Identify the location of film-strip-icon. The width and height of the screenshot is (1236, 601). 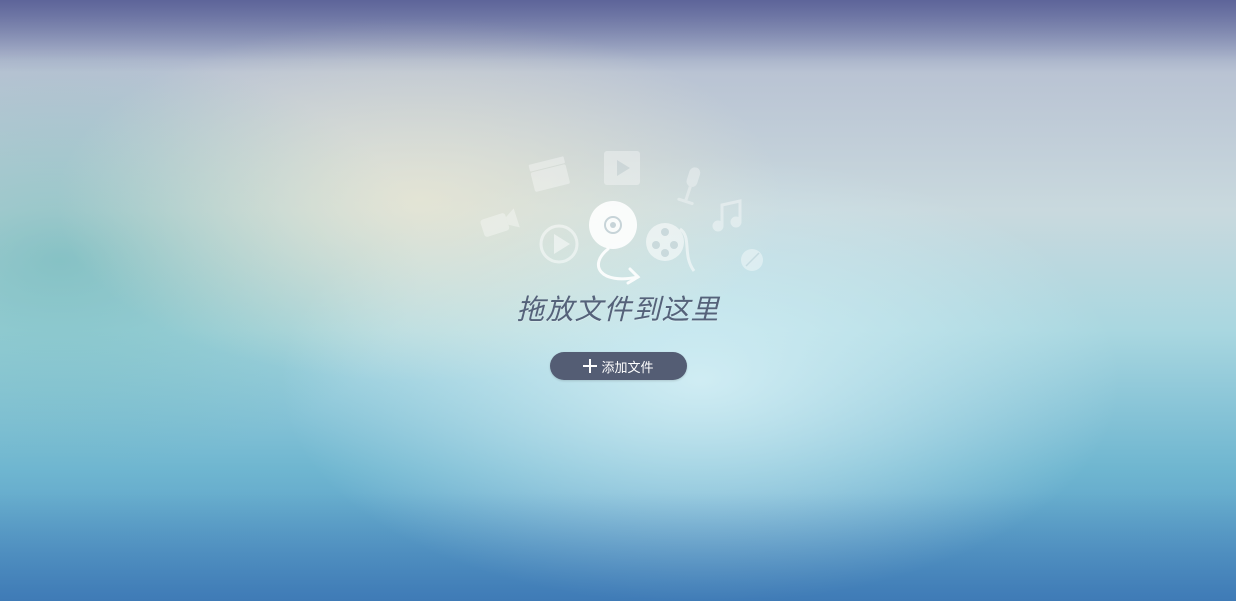
(622, 168).